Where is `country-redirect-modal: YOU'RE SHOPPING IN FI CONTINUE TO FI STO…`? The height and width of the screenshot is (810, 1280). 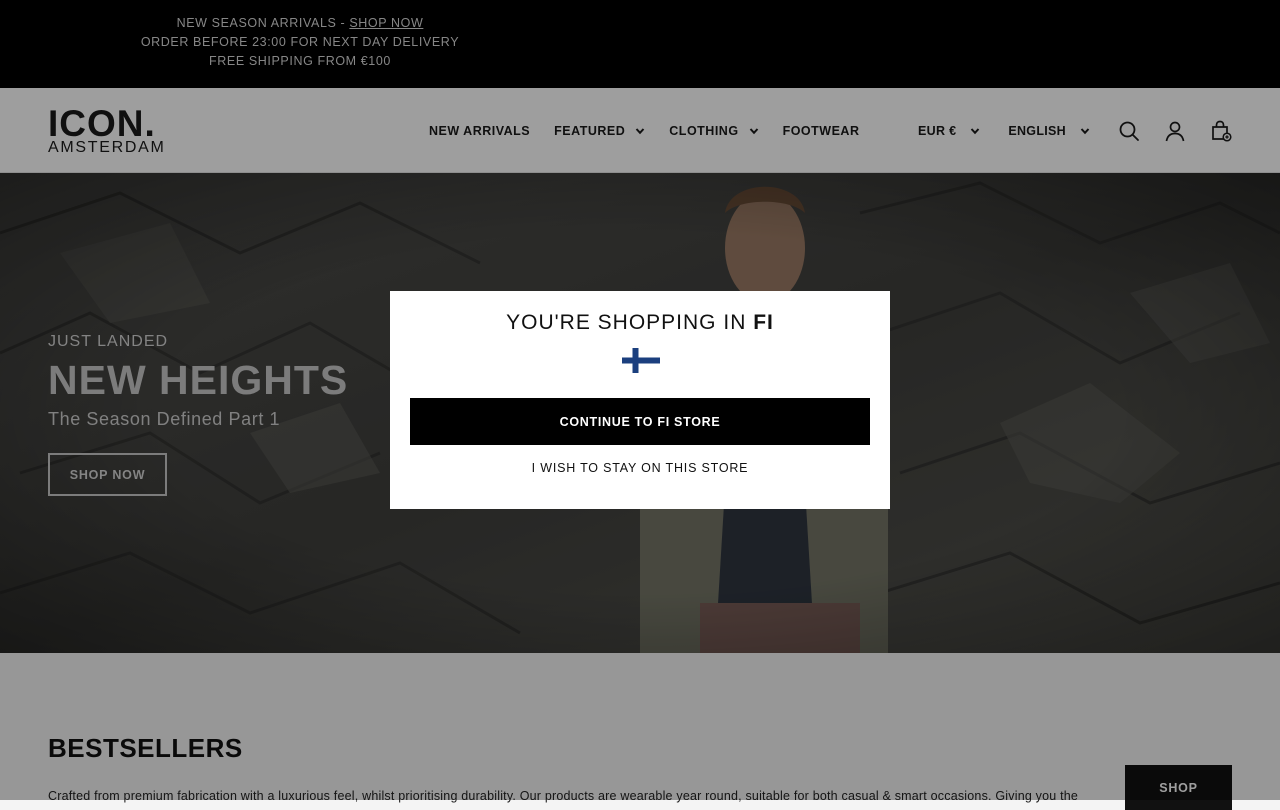
country-redirect-modal: YOU'RE SHOPPING IN FI CONTINUE TO FI STO… is located at coordinates (640, 400).